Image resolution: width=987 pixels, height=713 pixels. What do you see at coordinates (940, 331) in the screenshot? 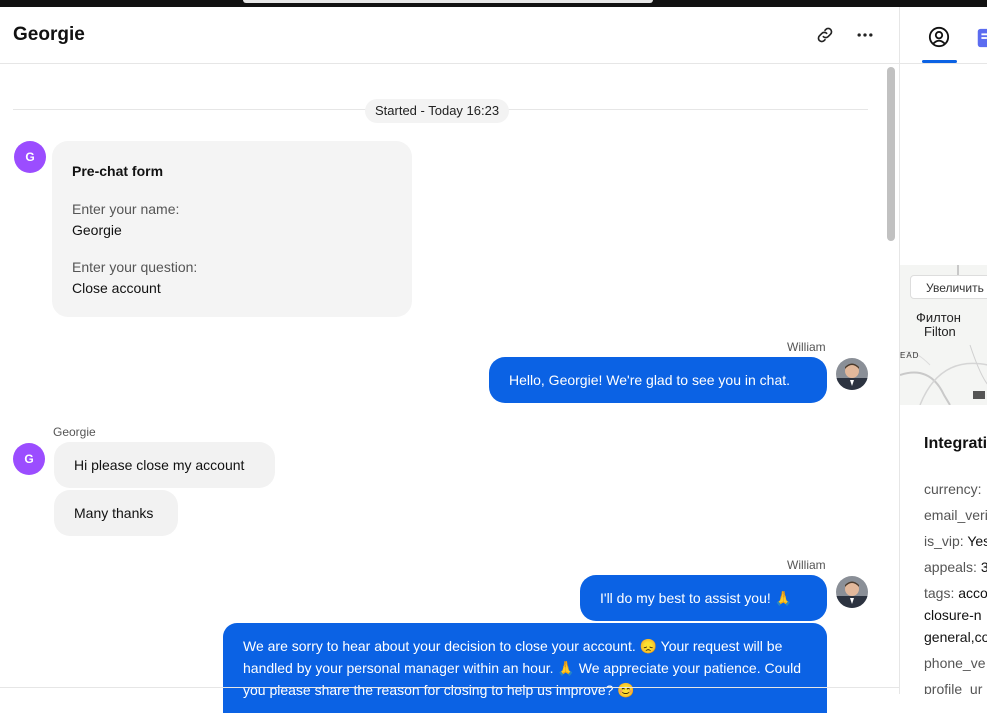
I see `map-city-label-en: Filton` at bounding box center [940, 331].